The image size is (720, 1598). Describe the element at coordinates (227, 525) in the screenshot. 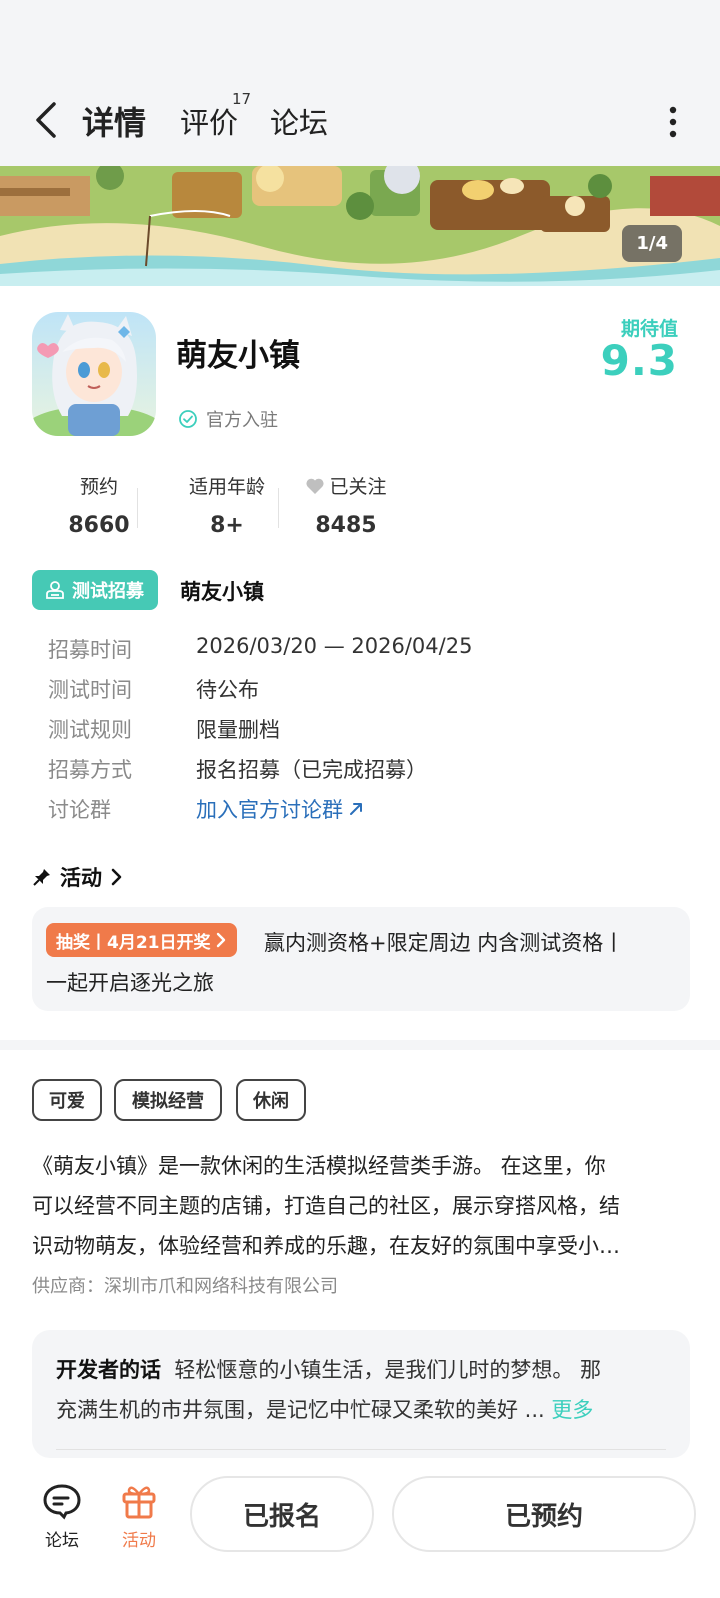

I see `stat-age-value: 8+` at that location.